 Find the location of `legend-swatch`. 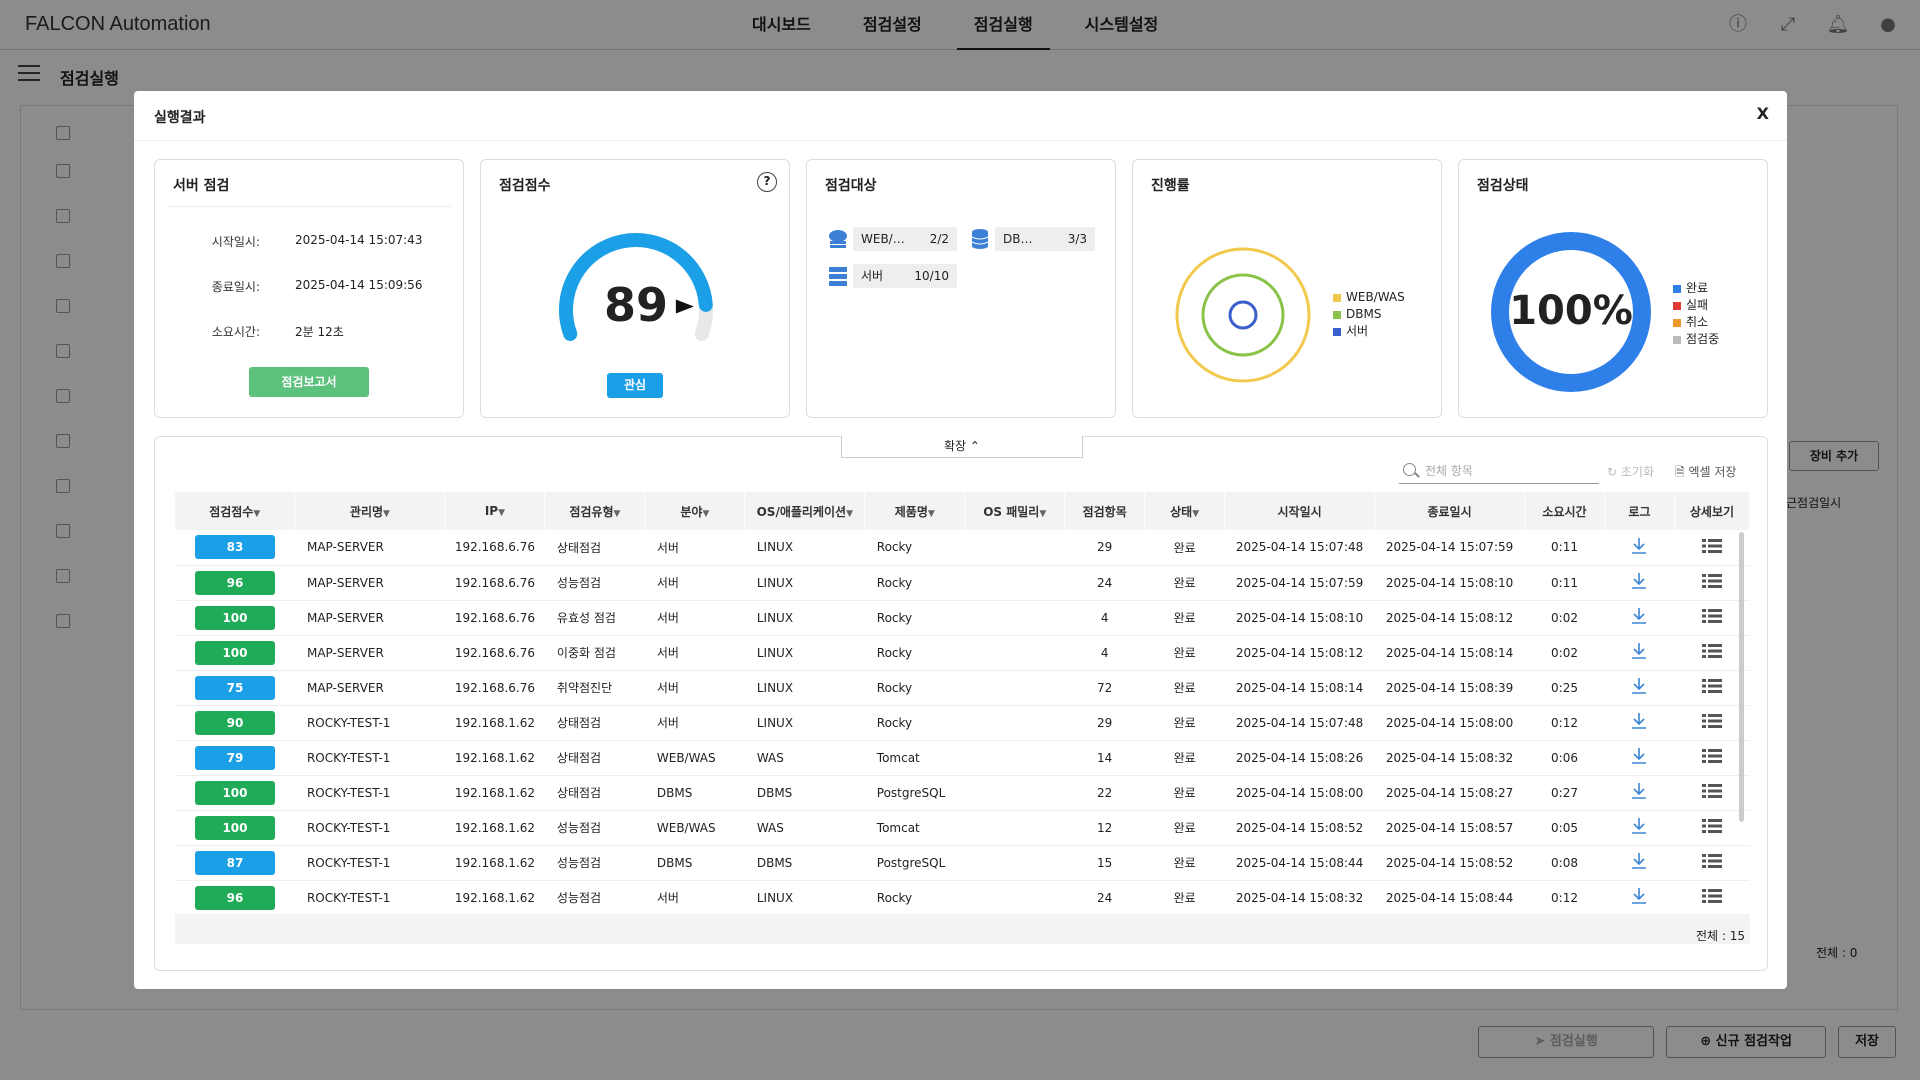

legend-swatch is located at coordinates (1677, 339).